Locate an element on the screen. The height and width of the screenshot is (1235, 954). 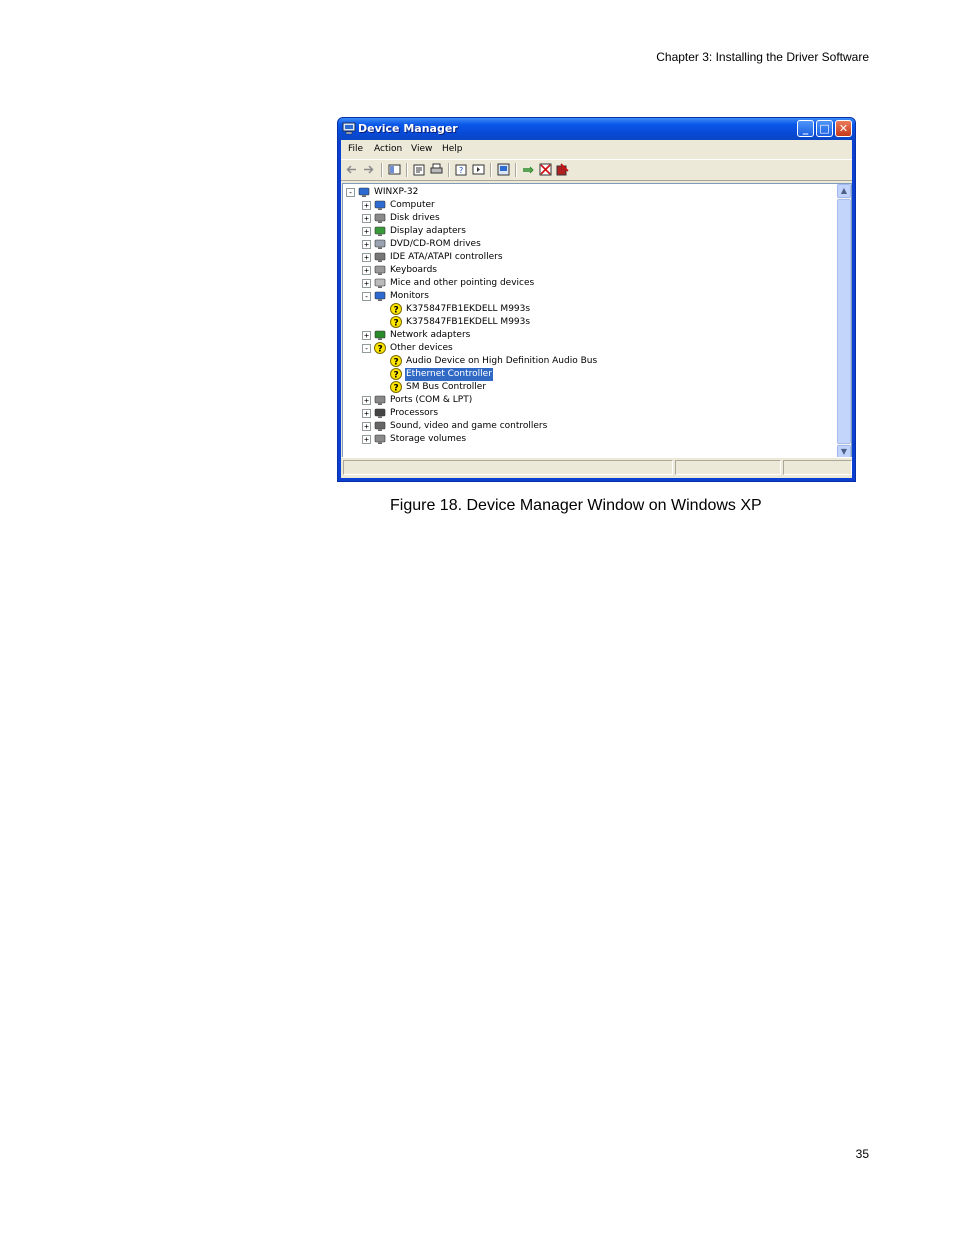
close-button: ✕ is located at coordinates (843, 128).